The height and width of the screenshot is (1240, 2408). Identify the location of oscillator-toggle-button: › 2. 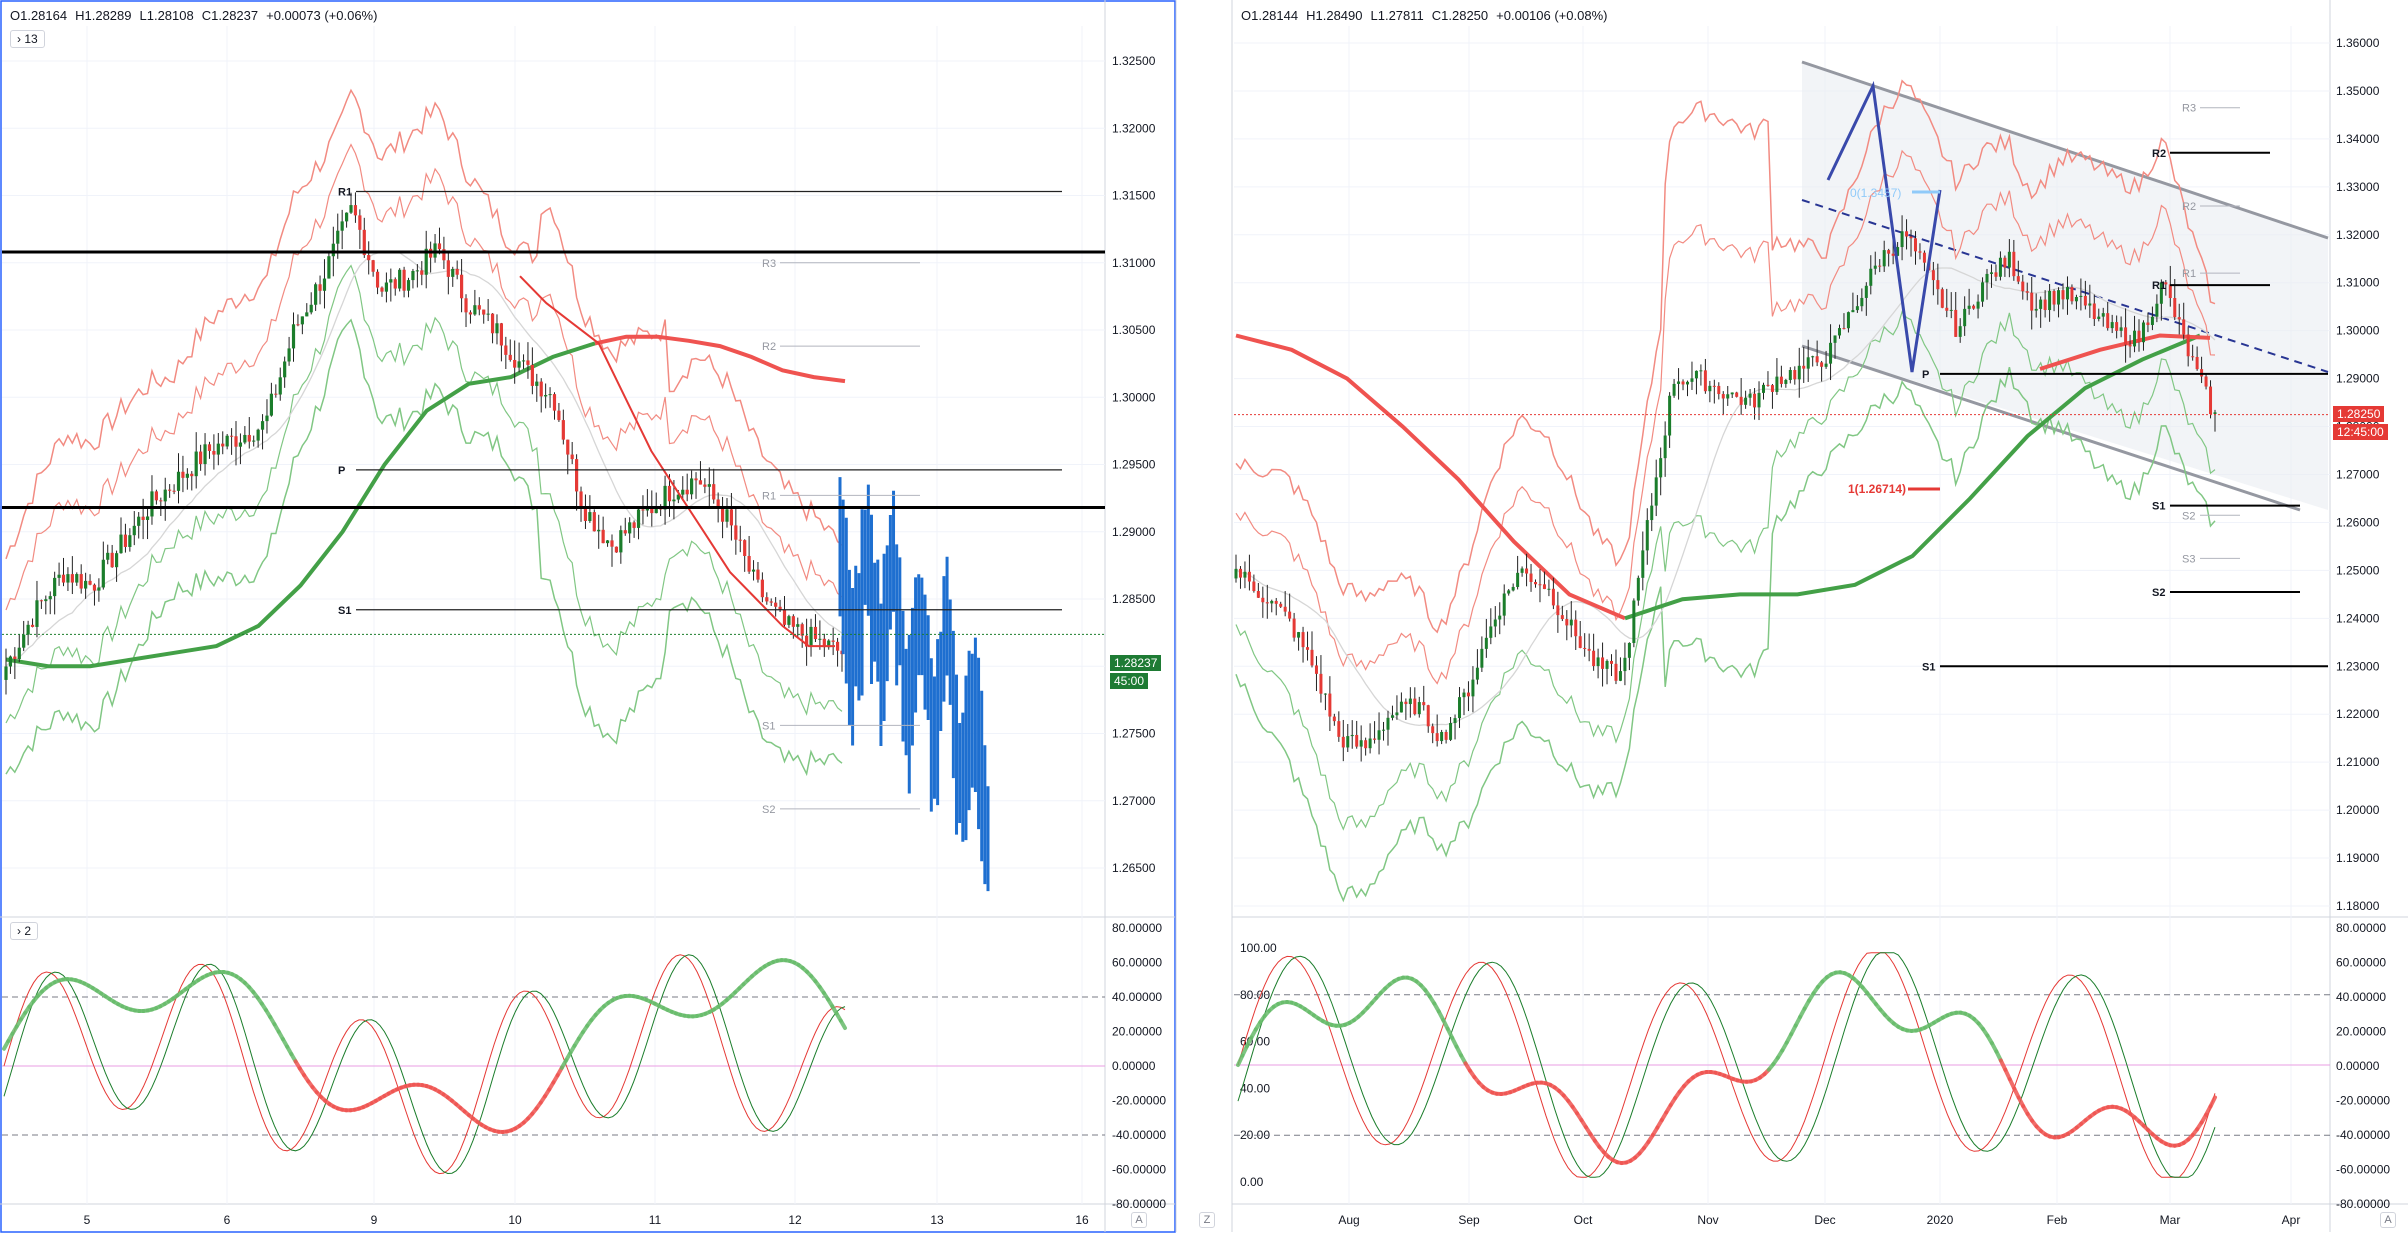
(24, 931).